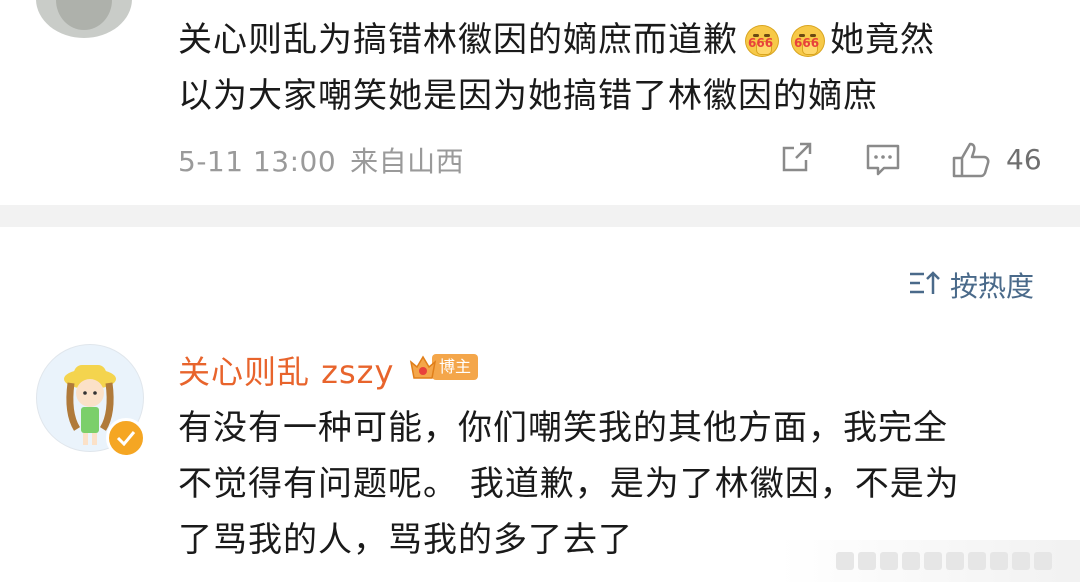  What do you see at coordinates (925, 285) in the screenshot?
I see `sort-icon` at bounding box center [925, 285].